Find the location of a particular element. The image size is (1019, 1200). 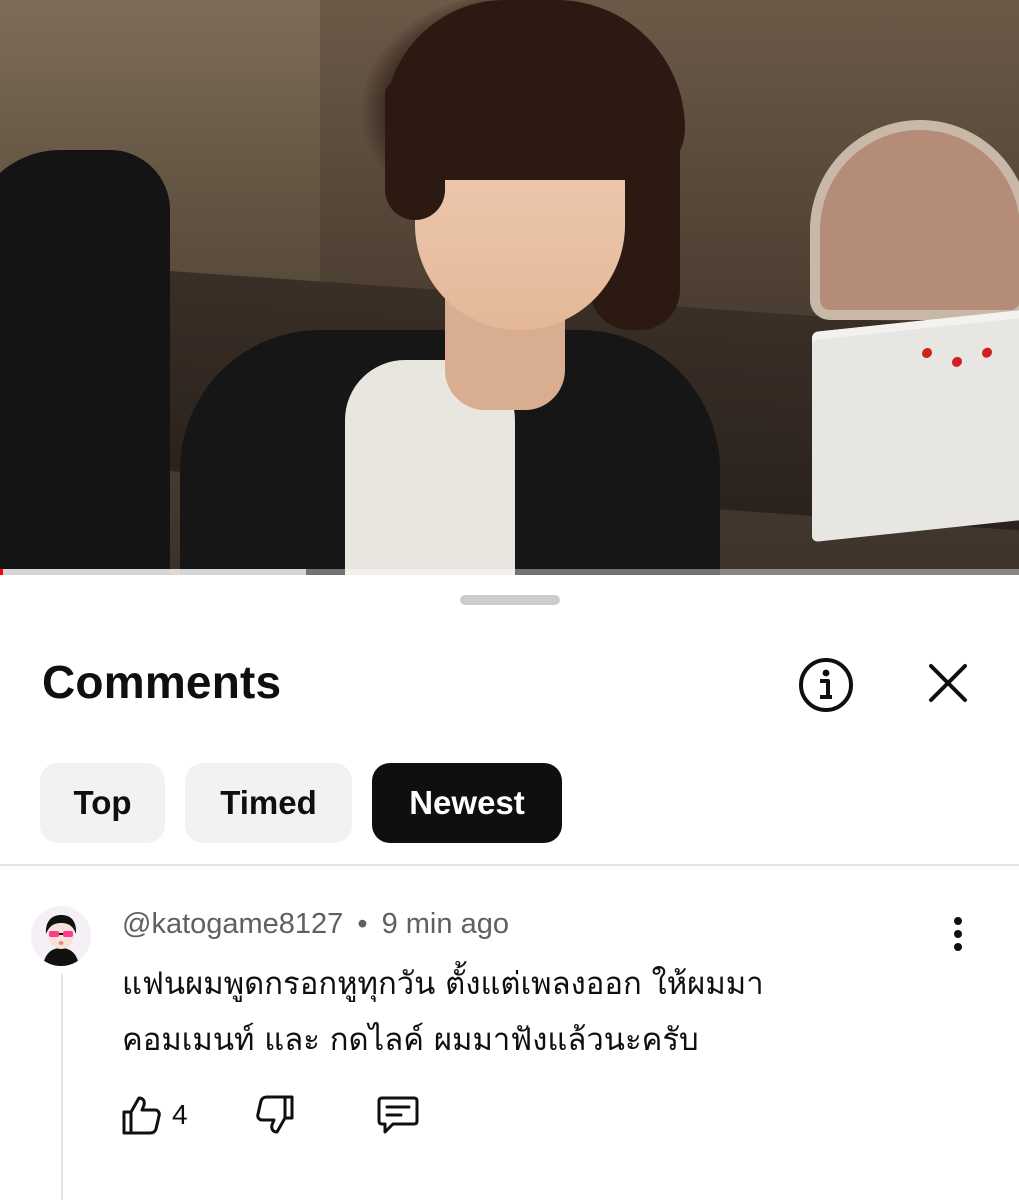

video-person-left is located at coordinates (85, 362).